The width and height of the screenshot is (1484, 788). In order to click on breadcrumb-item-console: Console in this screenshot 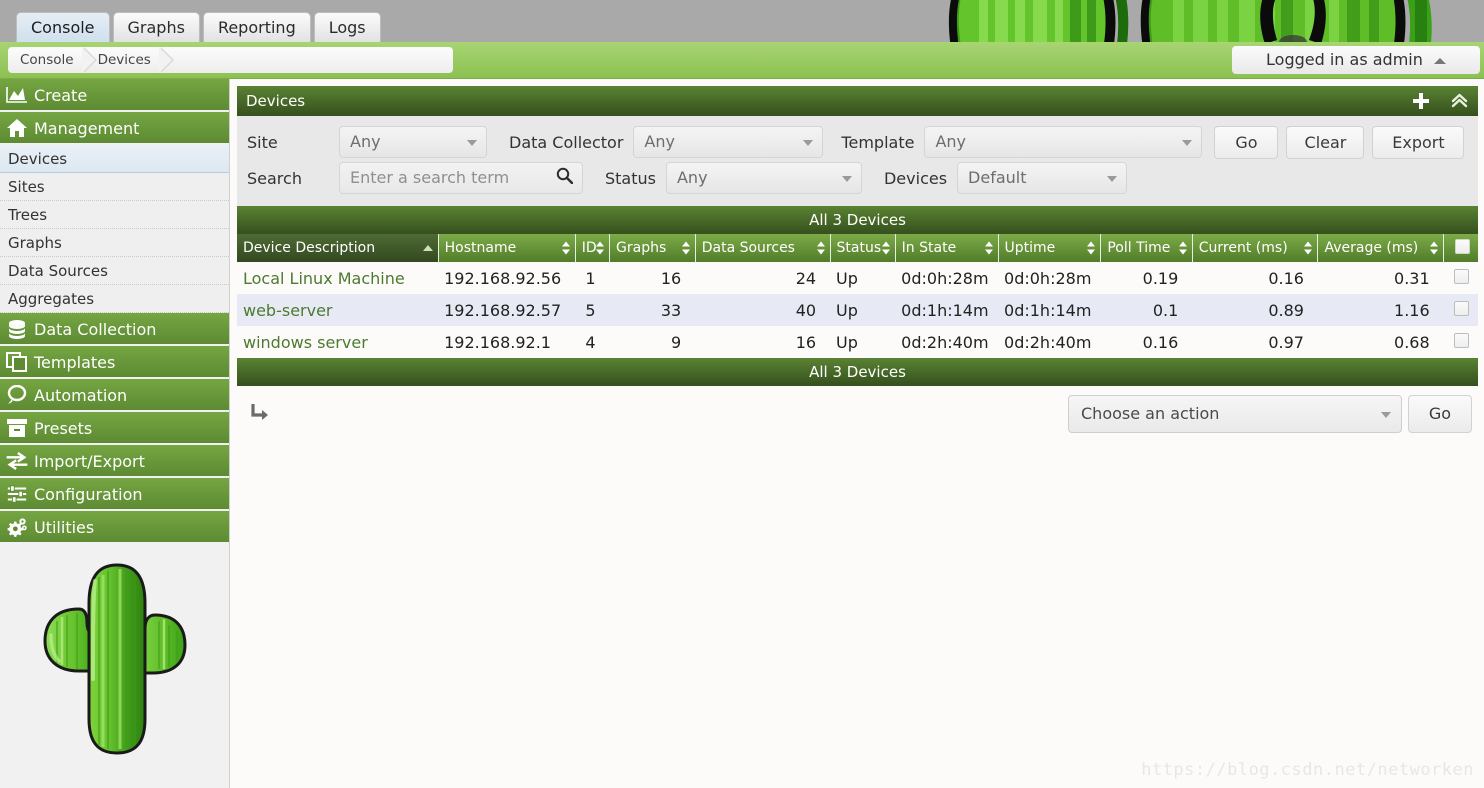, I will do `click(52, 60)`.